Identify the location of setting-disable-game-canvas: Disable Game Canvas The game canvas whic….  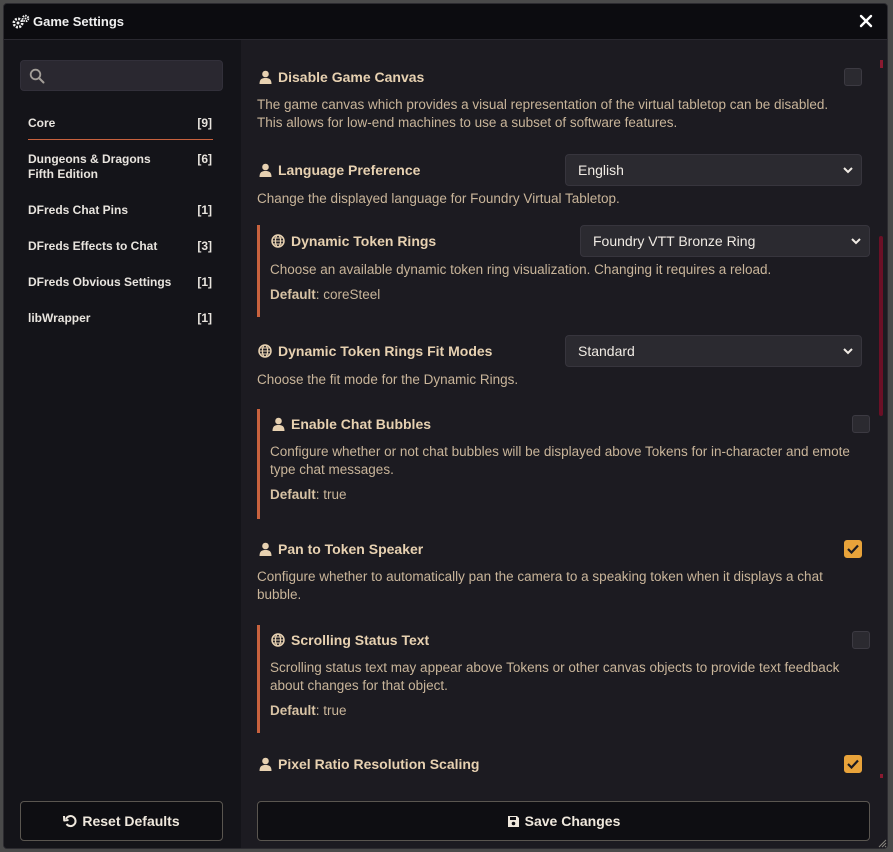
(559, 97).